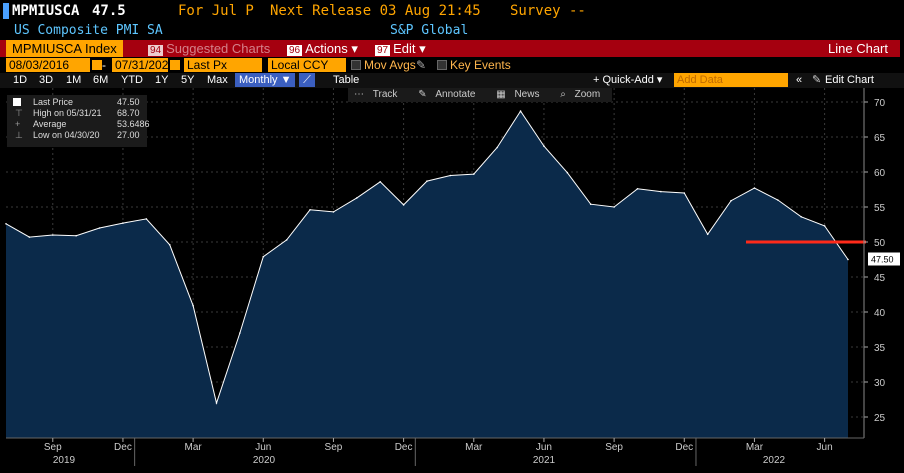 Image resolution: width=904 pixels, height=473 pixels. Describe the element at coordinates (156, 50) in the screenshot. I see `suggested-charts-number: 94` at that location.